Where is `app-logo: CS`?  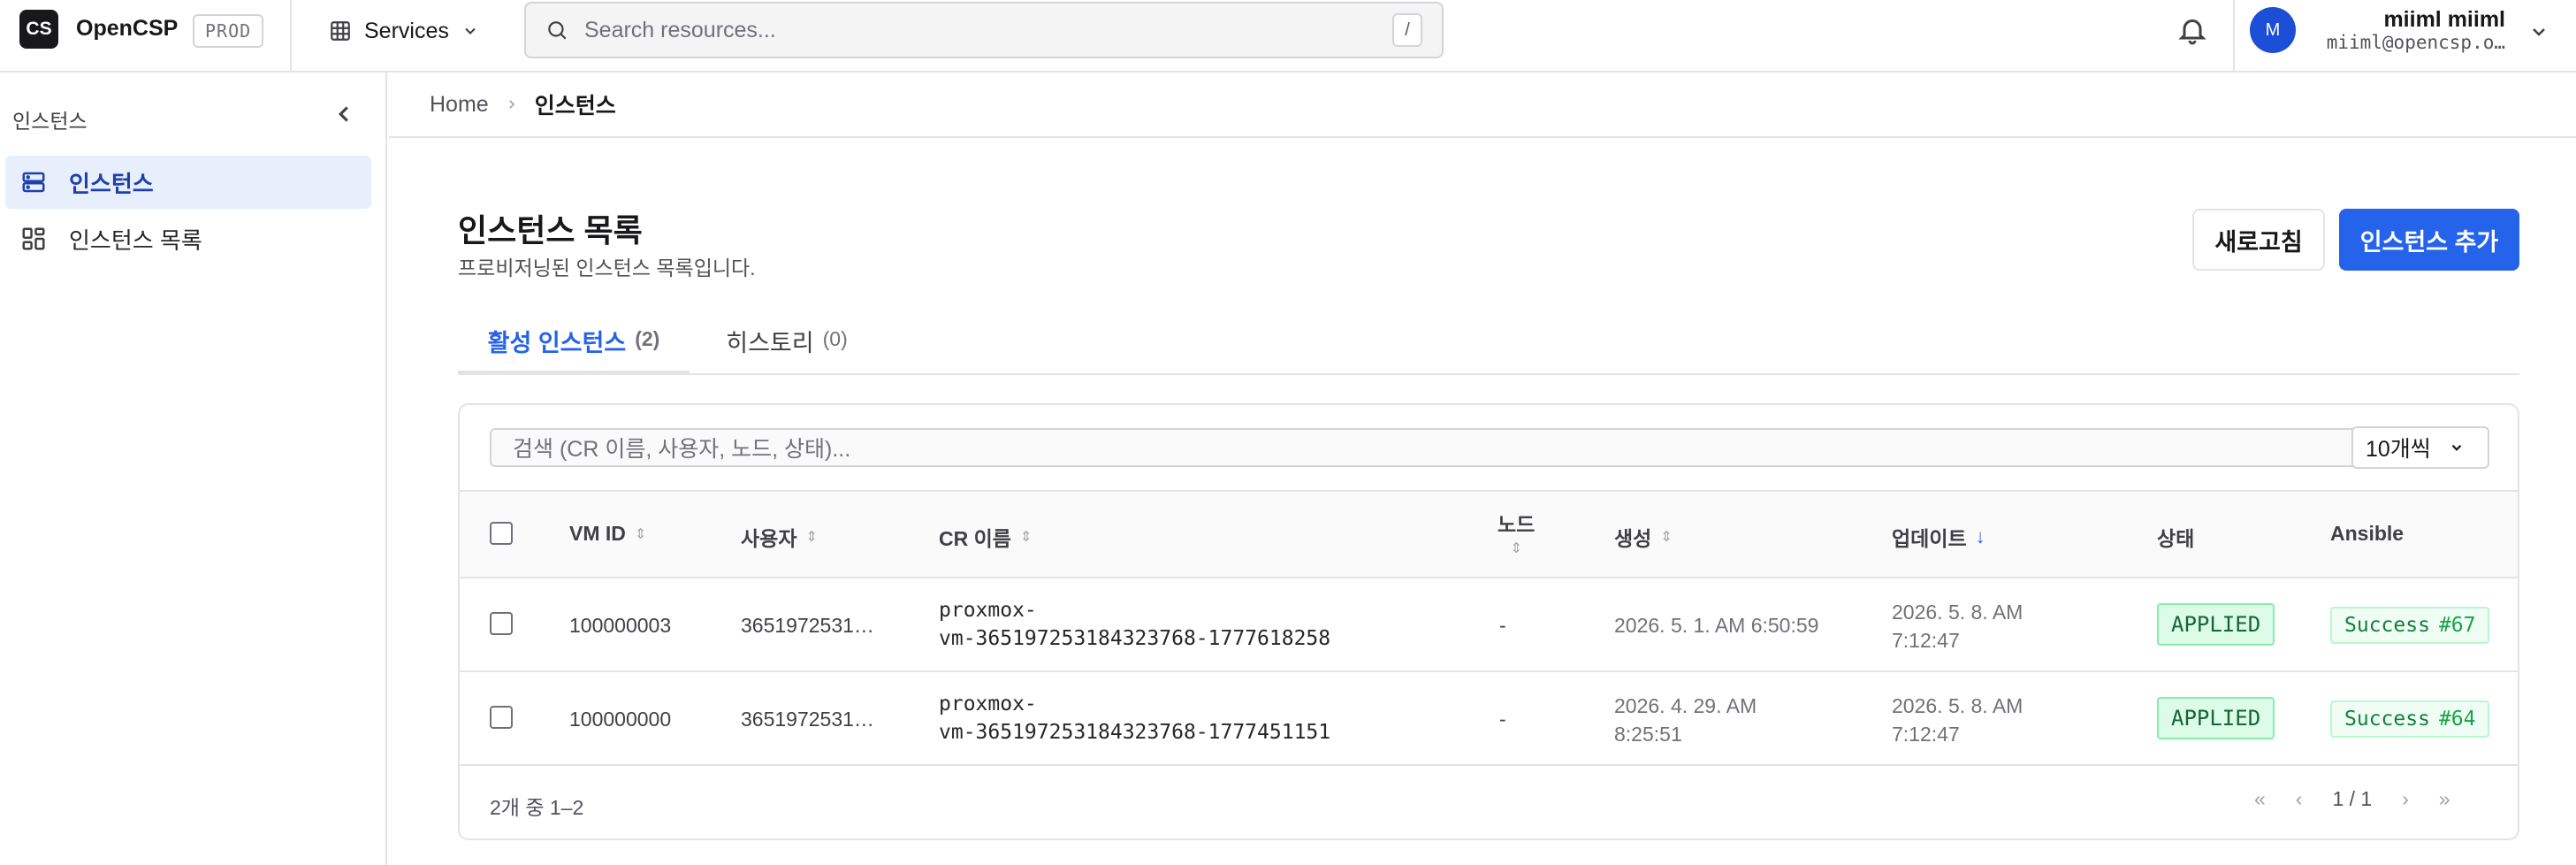 app-logo: CS is located at coordinates (38, 29).